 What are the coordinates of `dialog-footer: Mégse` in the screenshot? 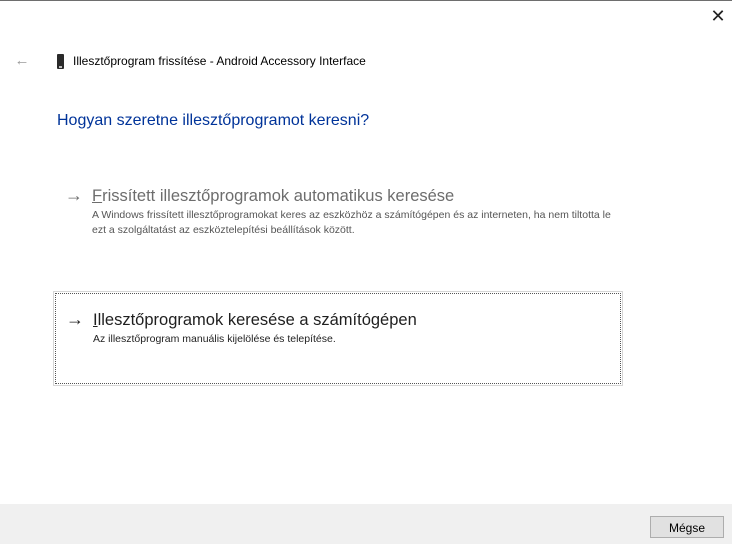 It's located at (366, 524).